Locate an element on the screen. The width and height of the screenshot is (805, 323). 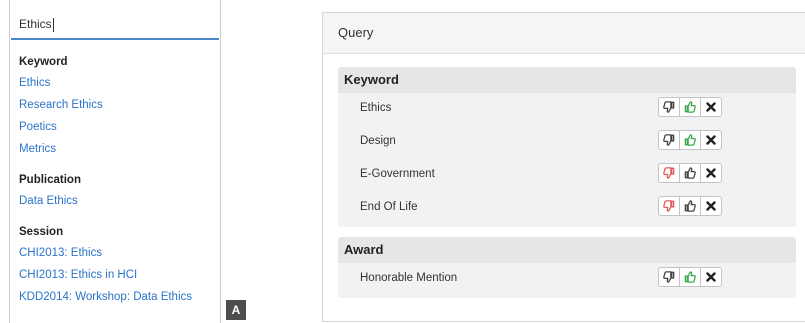
autocomplete-item: Data Ethics is located at coordinates (119, 201).